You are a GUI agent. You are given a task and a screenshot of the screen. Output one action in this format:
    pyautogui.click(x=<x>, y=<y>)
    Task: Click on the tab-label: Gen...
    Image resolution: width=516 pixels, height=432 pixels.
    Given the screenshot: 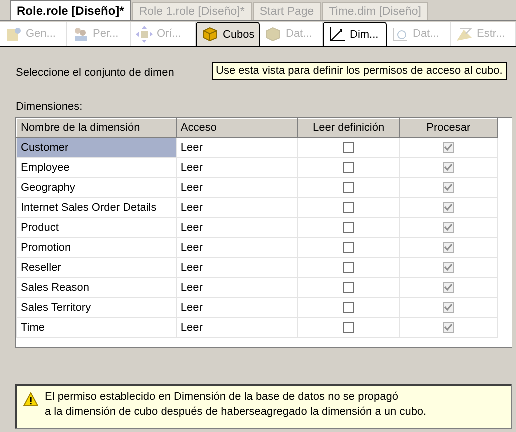 What is the action you would take?
    pyautogui.click(x=41, y=34)
    